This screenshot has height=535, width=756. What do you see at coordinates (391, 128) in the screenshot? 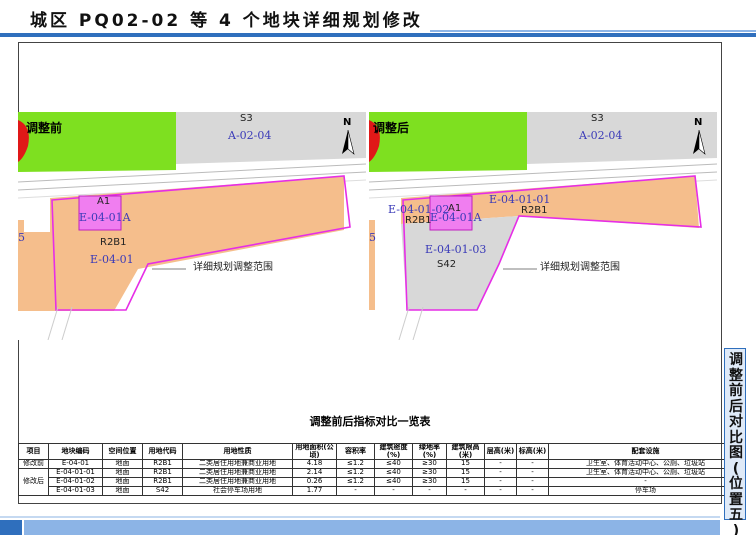
I see `map-after-heading: 调整后` at bounding box center [391, 128].